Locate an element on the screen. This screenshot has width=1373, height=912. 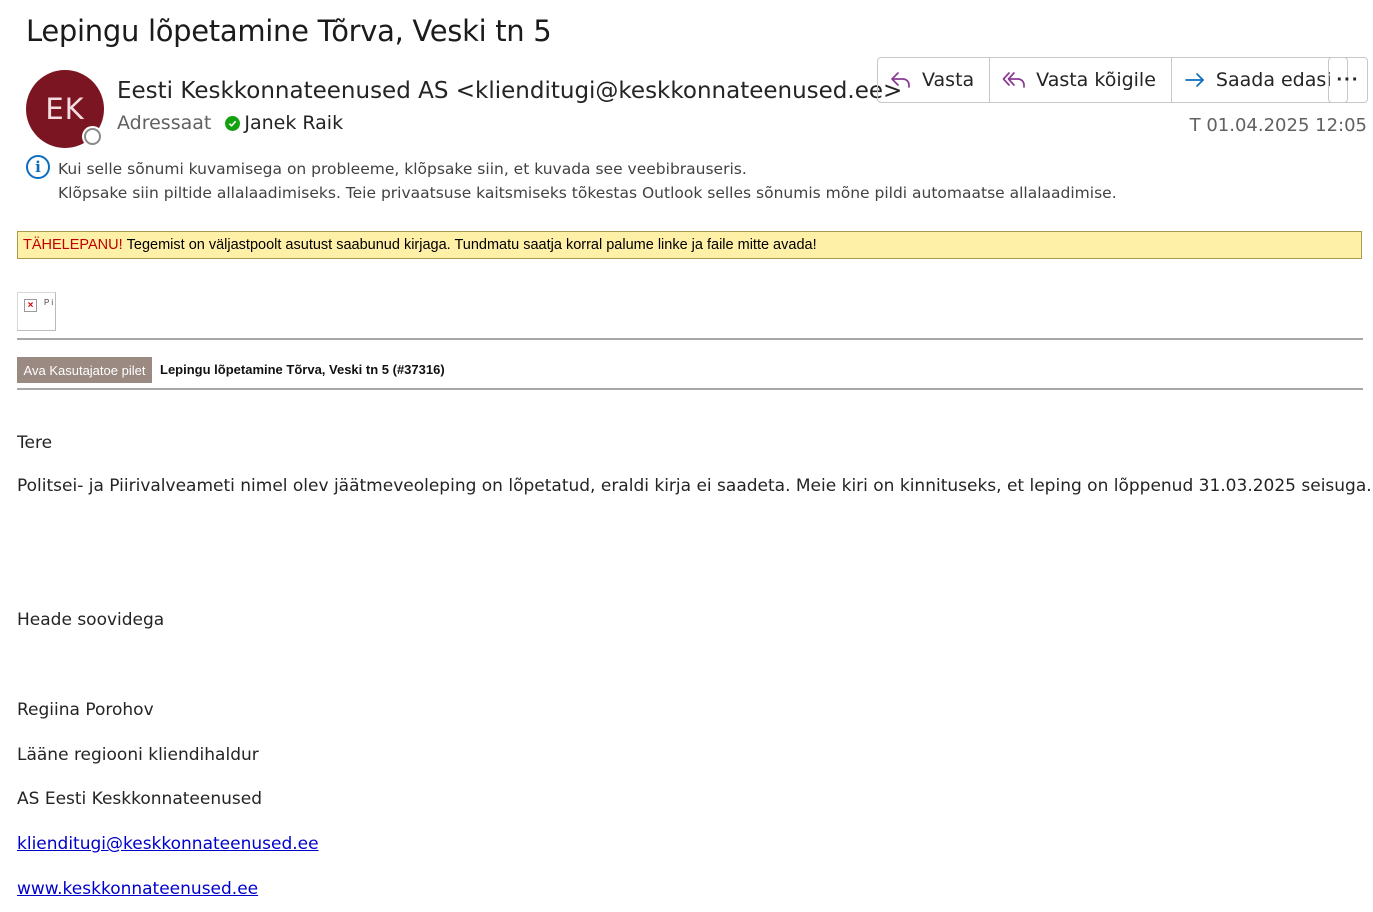
reply-action-group: Vasta Vasta kõigile Saada edasi is located at coordinates (1112, 80).